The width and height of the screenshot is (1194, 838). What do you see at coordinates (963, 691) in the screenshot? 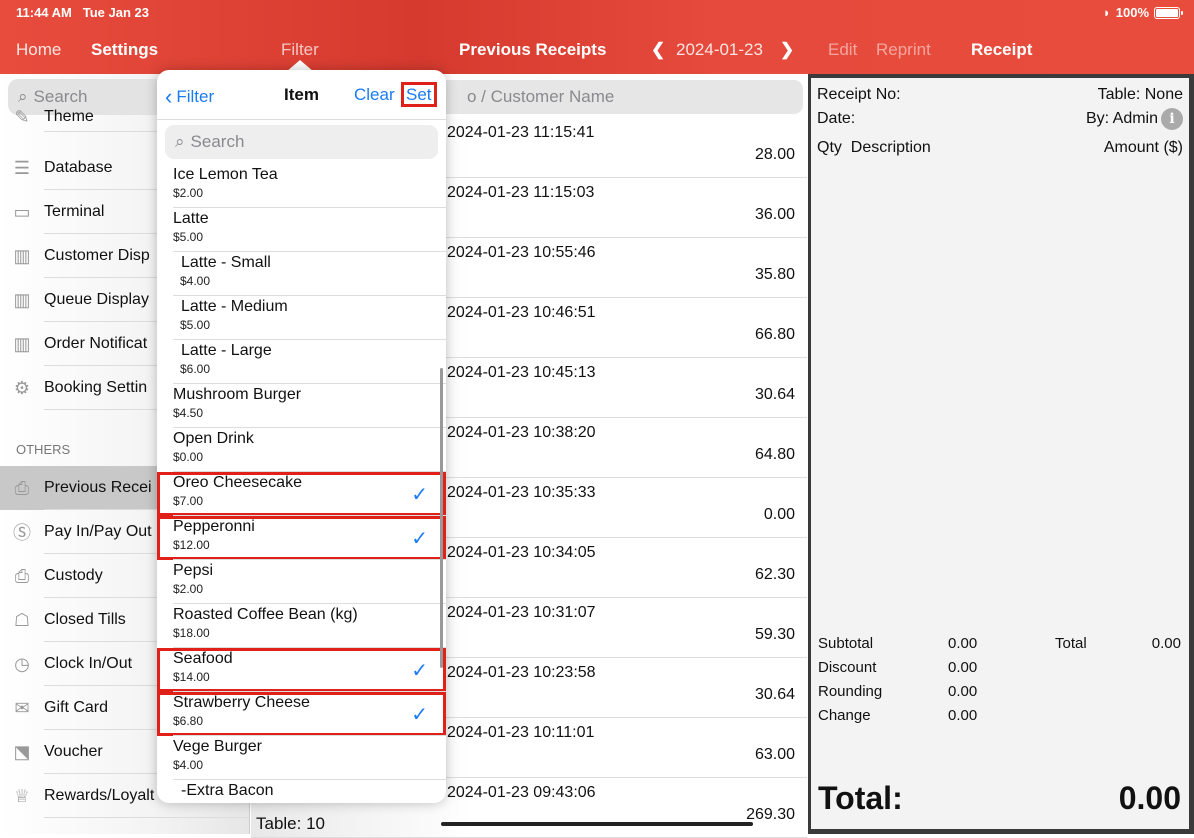
I see `rounding-value: 0.00` at bounding box center [963, 691].